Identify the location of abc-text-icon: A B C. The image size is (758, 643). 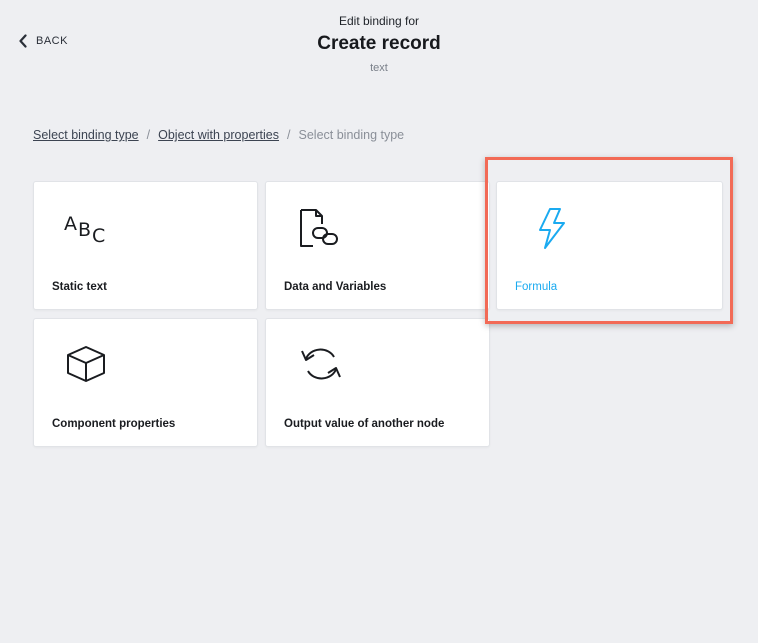
(84, 230).